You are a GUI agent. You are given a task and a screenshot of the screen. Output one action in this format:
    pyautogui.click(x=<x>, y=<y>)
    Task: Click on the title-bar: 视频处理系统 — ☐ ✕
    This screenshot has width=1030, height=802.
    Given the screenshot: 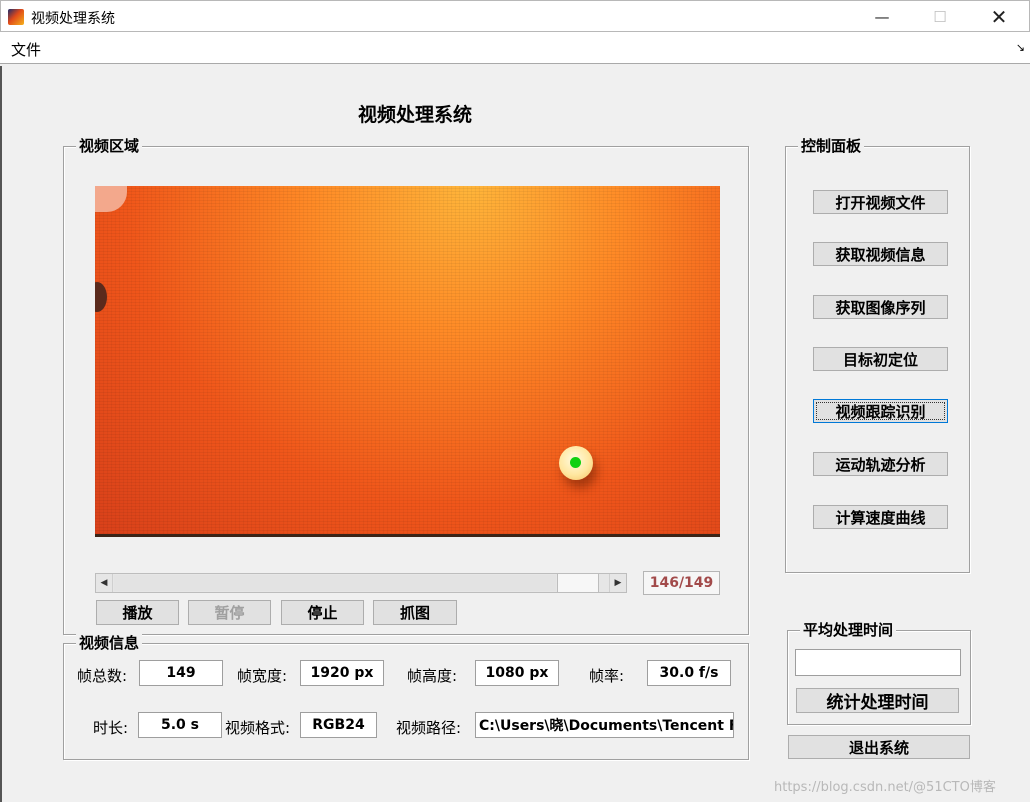 What is the action you would take?
    pyautogui.click(x=515, y=16)
    